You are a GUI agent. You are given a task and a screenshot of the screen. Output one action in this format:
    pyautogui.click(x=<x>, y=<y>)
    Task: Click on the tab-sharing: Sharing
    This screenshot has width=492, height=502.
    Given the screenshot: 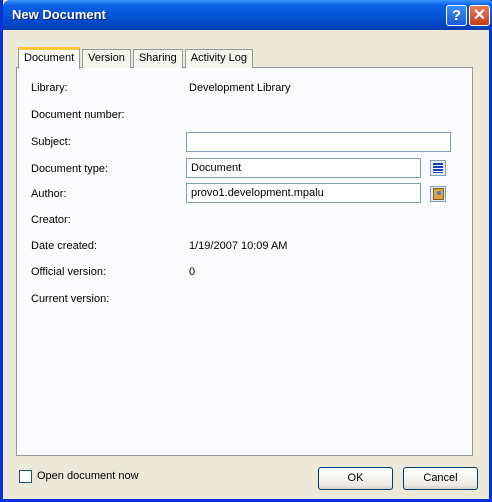 What is the action you would take?
    pyautogui.click(x=157, y=58)
    